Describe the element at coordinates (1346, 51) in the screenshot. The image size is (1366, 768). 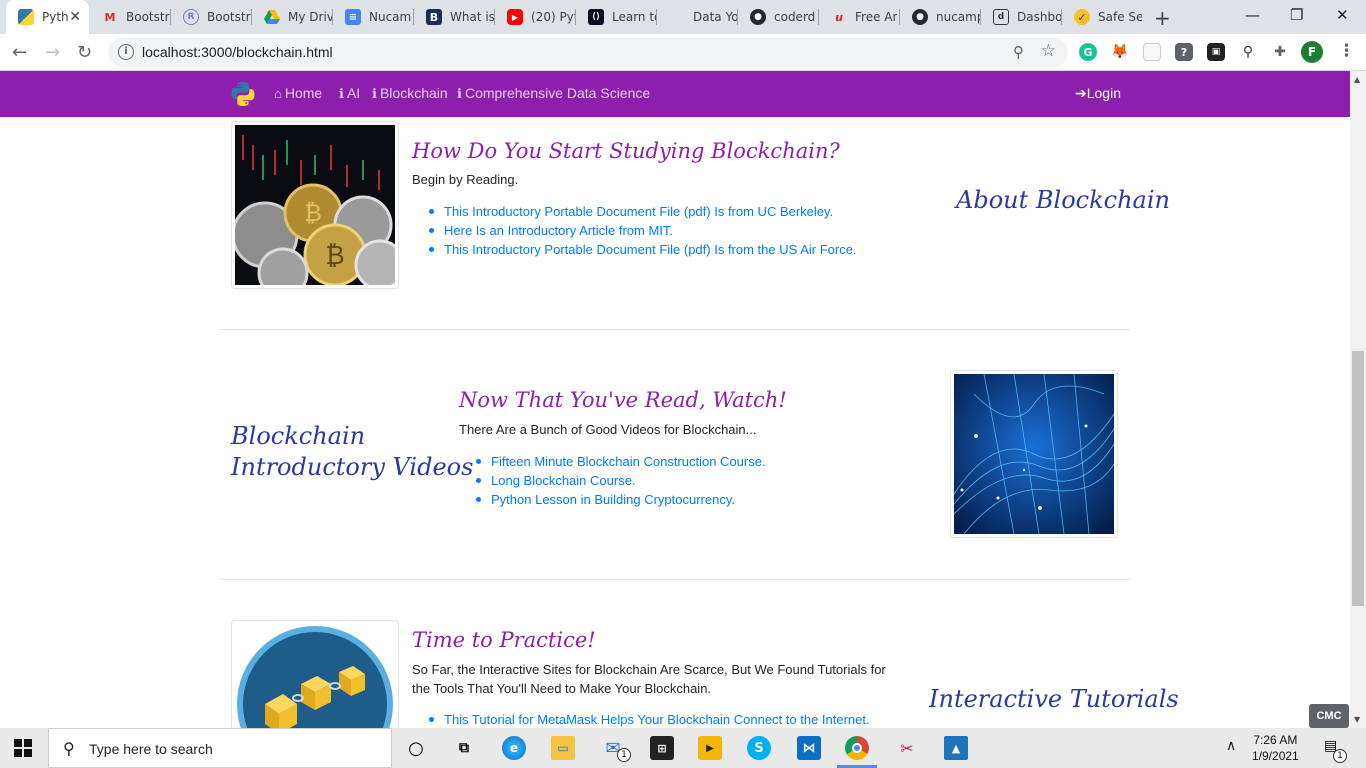
I see `menu-kebab-icon: ⋮` at that location.